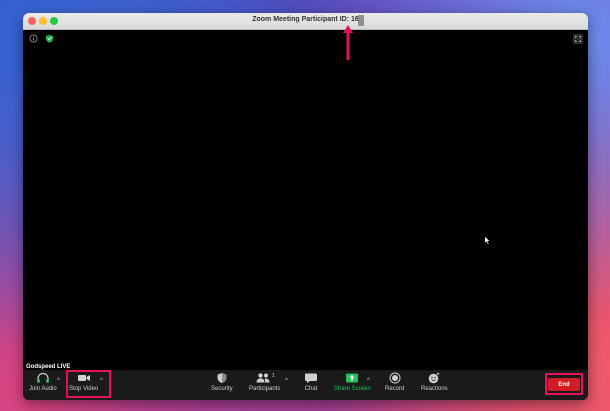 This screenshot has height=411, width=610. I want to click on stop-video-highlight-box, so click(88, 384).